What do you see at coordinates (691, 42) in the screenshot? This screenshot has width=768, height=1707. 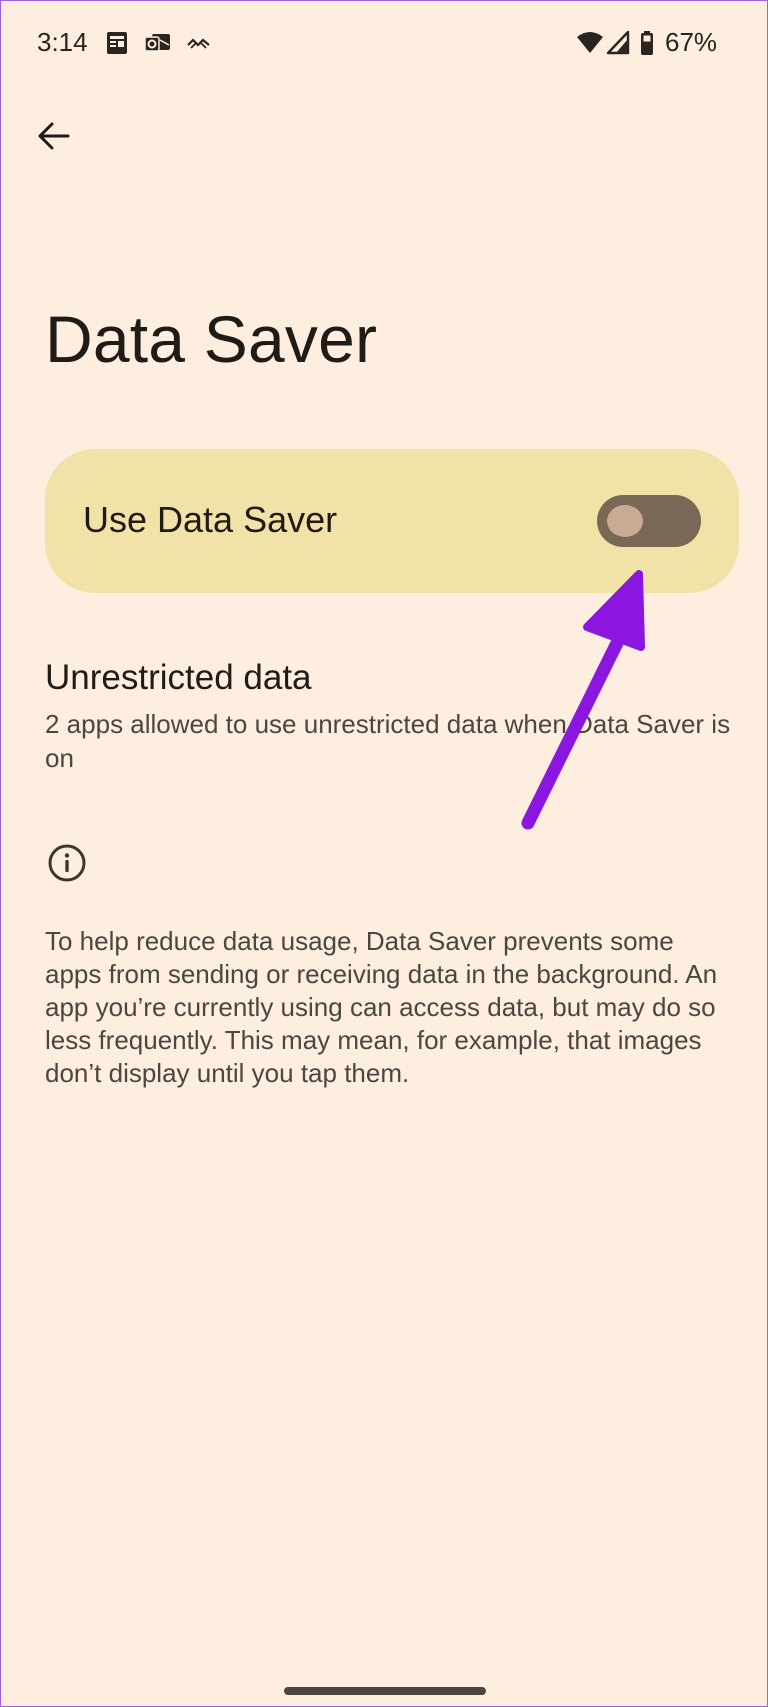 I see `battery-percentage: 67%` at bounding box center [691, 42].